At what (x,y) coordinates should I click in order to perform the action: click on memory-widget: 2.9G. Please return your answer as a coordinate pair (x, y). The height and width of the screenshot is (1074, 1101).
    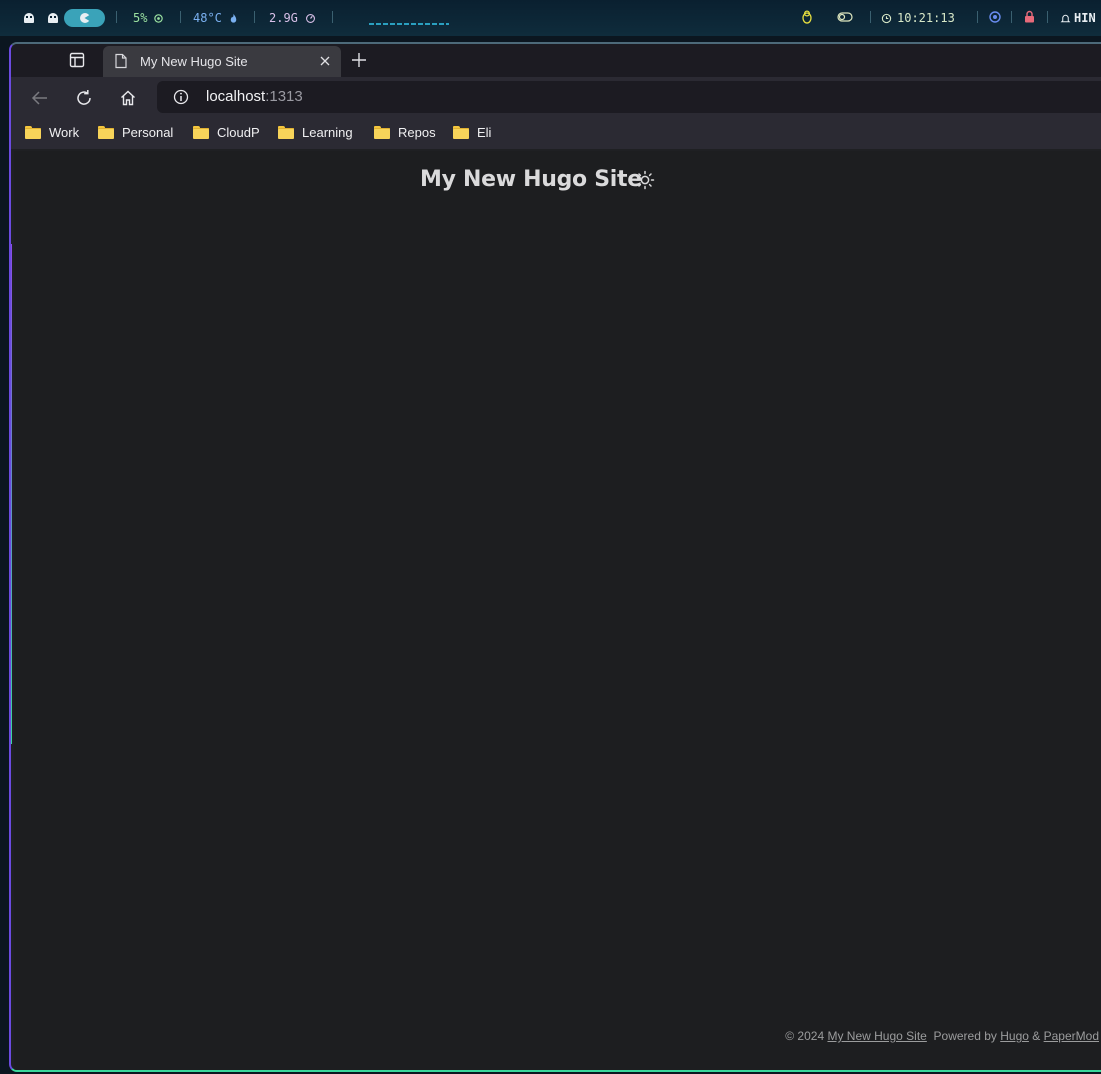
    Looking at the image, I should click on (292, 18).